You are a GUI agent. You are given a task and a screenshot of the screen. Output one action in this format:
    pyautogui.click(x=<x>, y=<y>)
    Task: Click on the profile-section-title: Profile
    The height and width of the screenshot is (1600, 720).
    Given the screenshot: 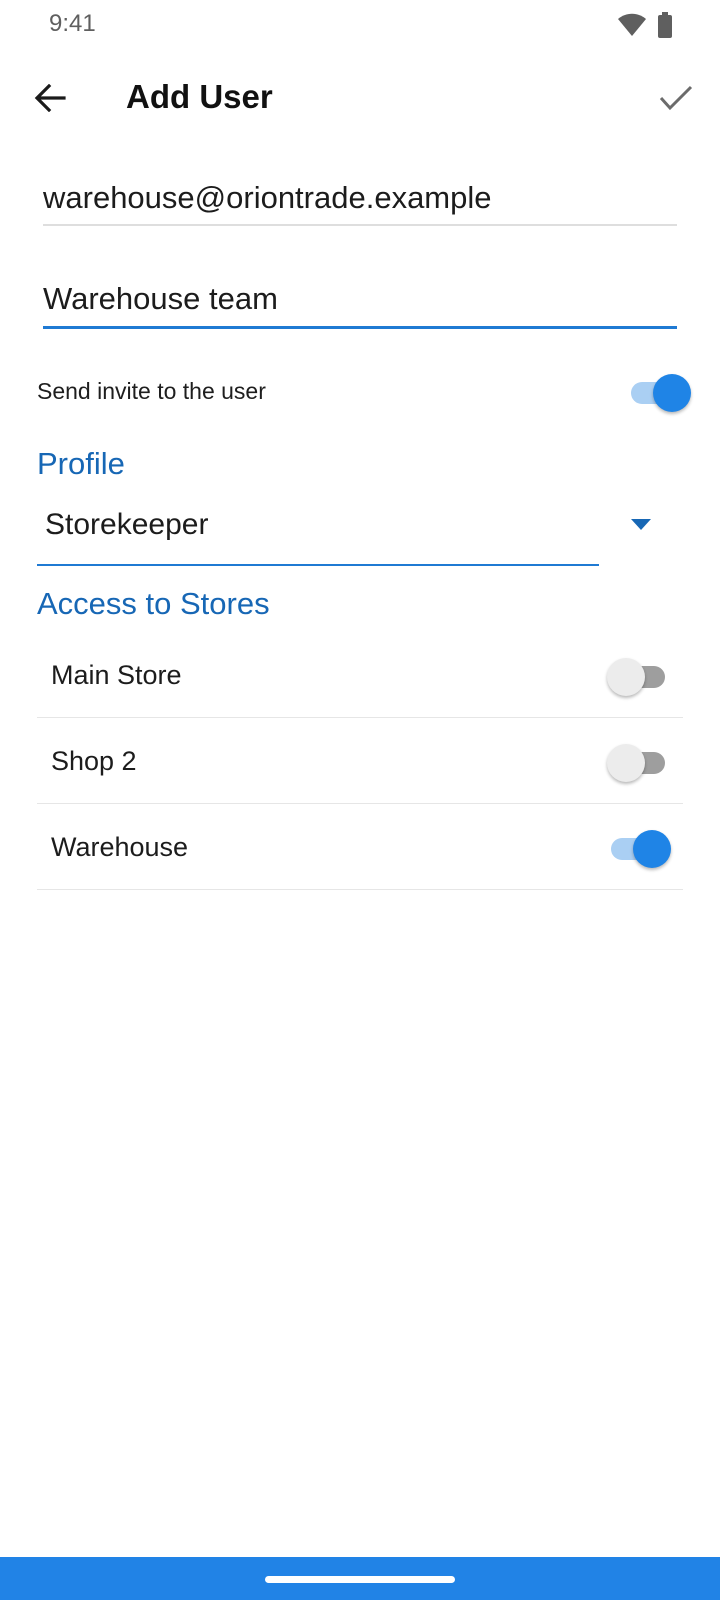 What is the action you would take?
    pyautogui.click(x=81, y=463)
    